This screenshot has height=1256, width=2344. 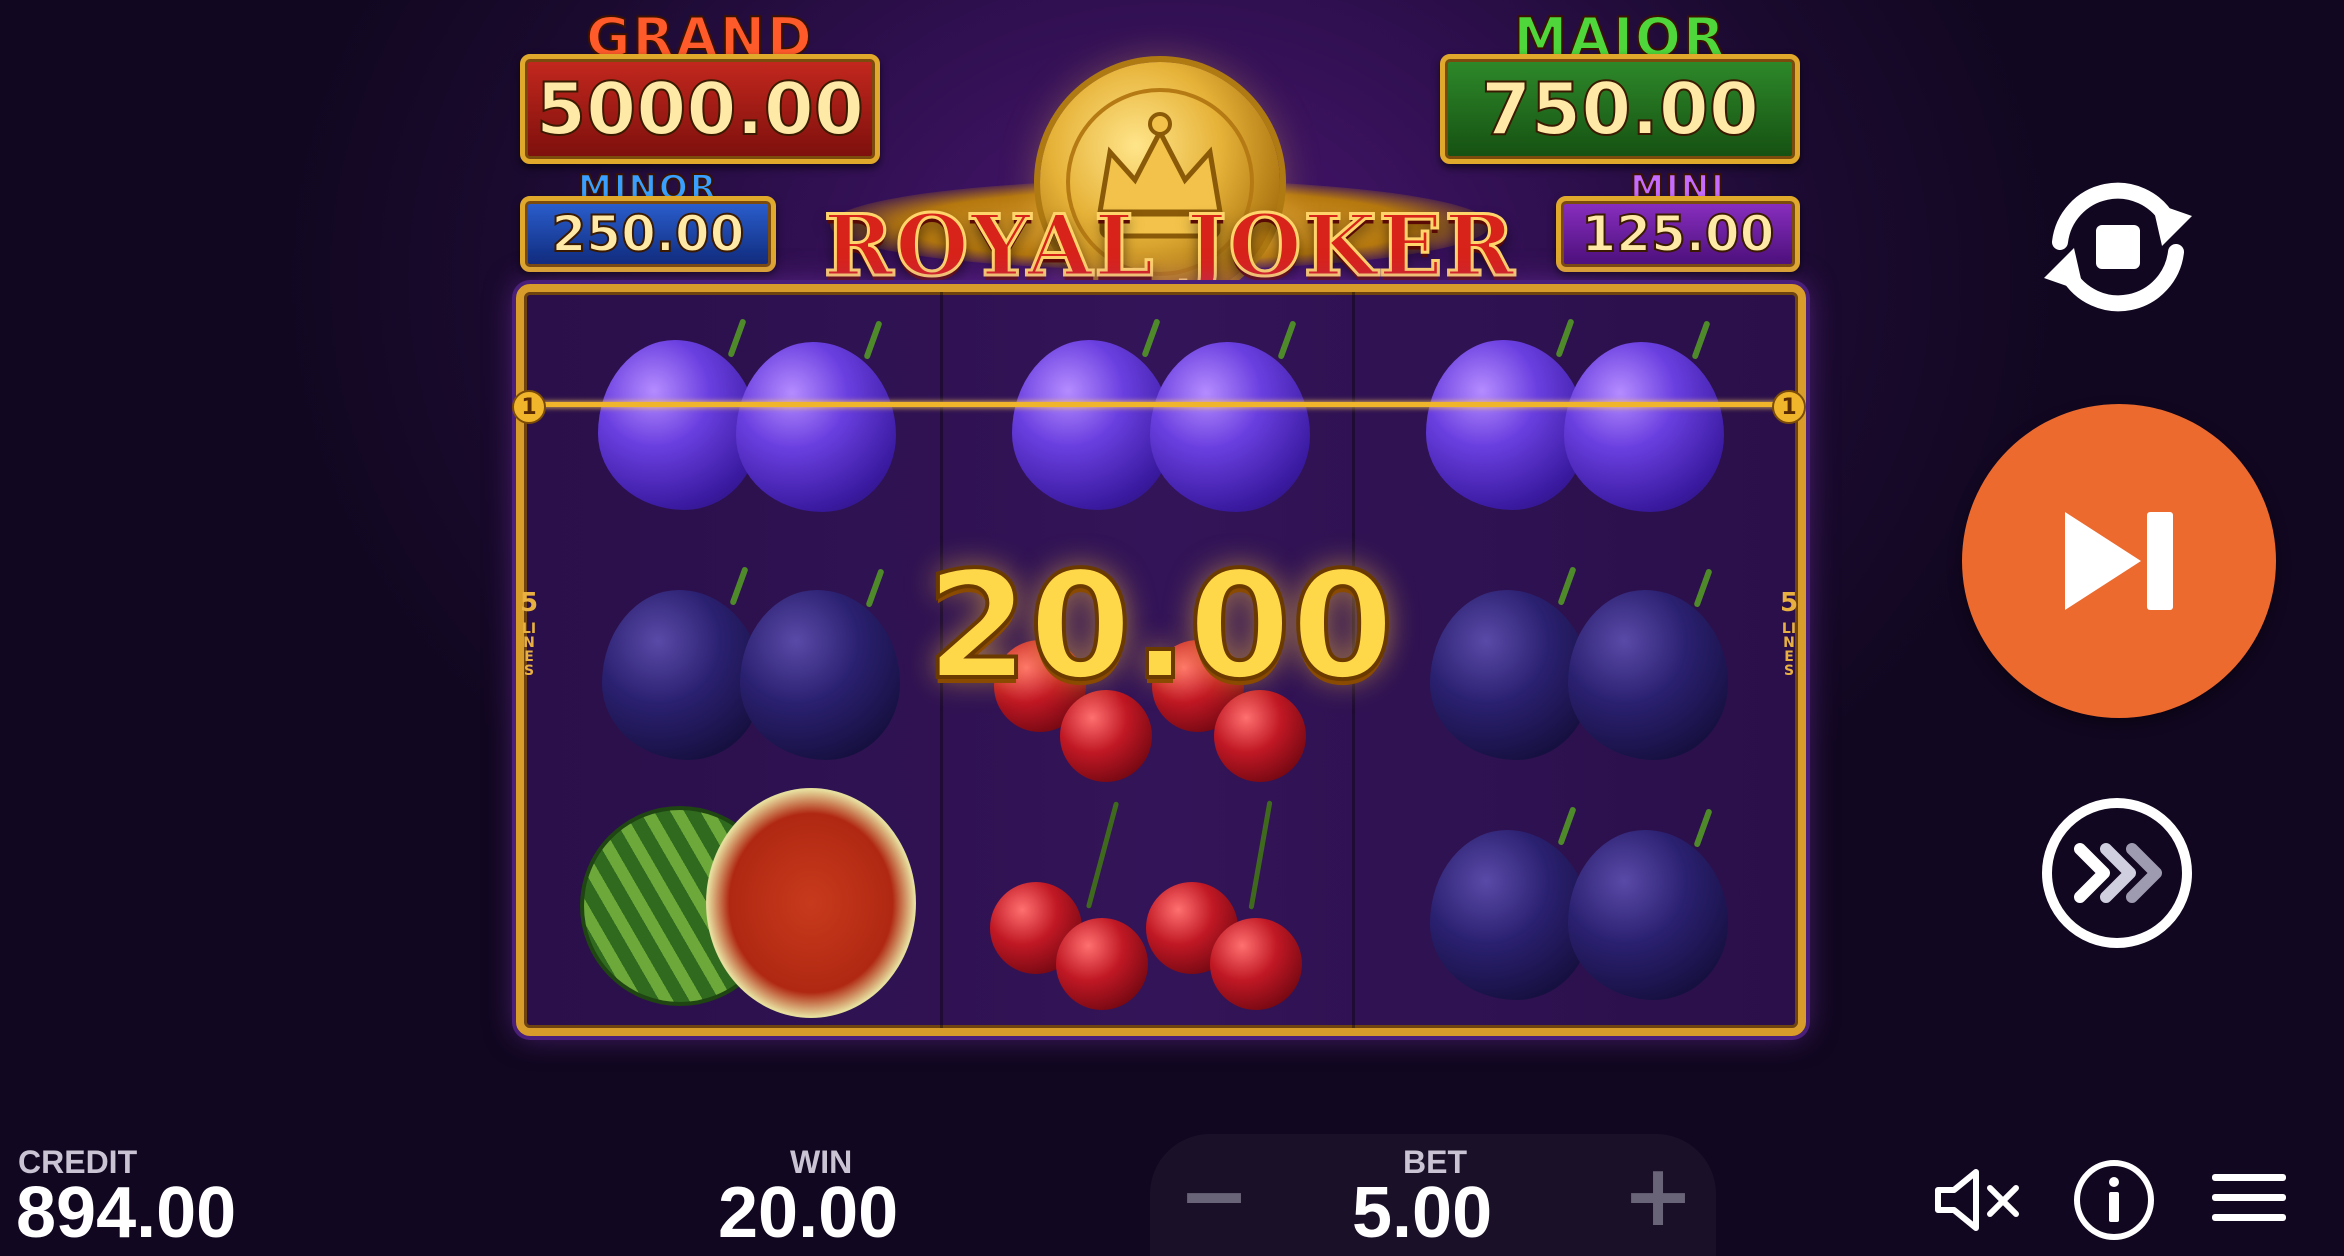 What do you see at coordinates (1658, 1196) in the screenshot?
I see `bet-increase-button: +` at bounding box center [1658, 1196].